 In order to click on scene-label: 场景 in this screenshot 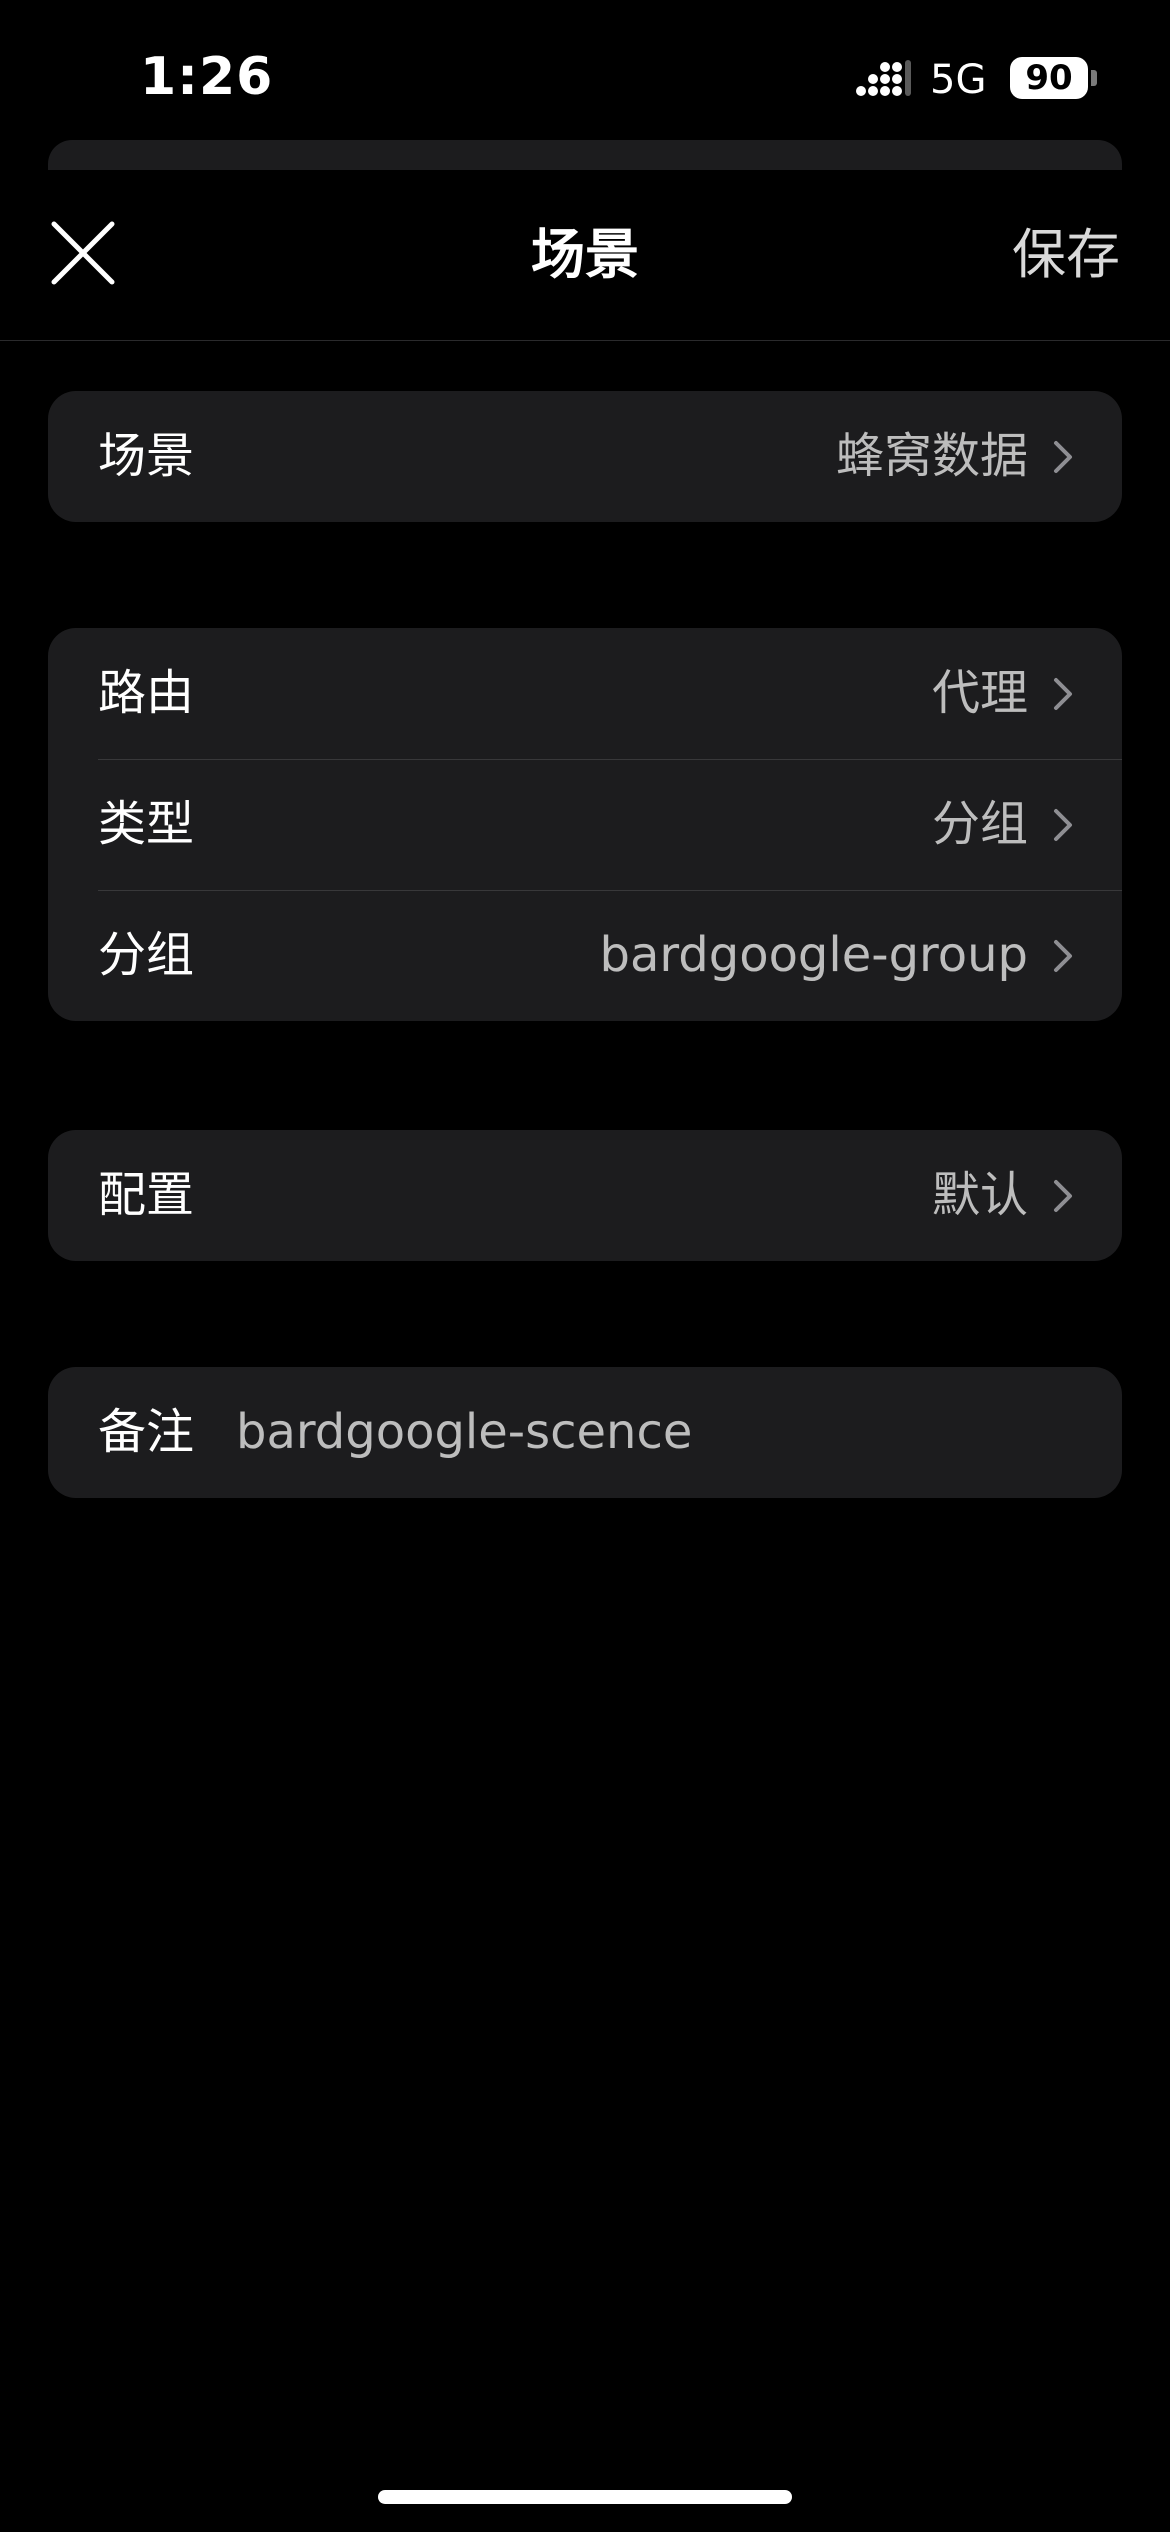, I will do `click(146, 456)`.